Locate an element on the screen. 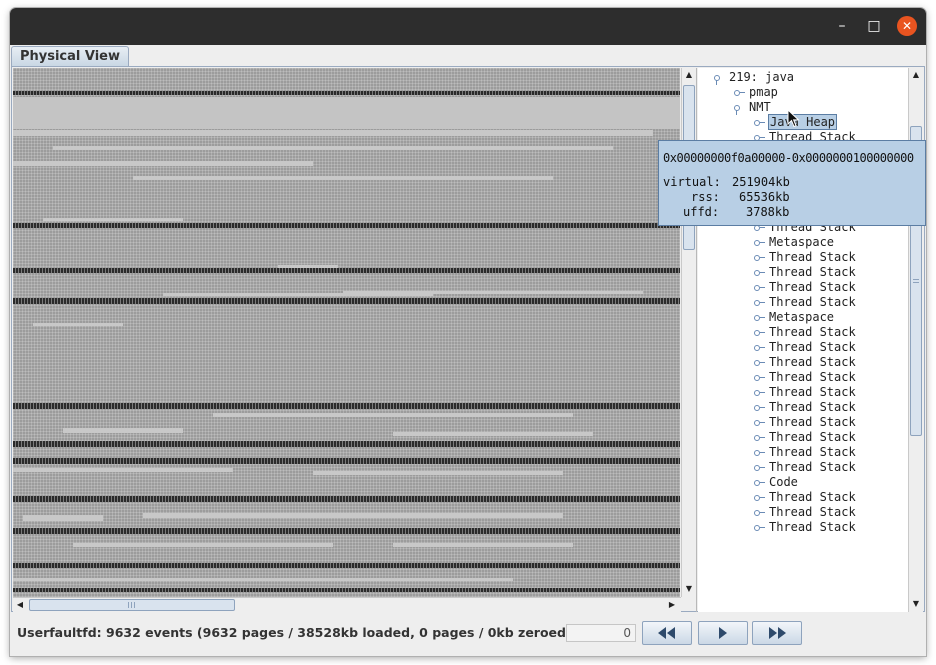  play-icon is located at coordinates (723, 633).